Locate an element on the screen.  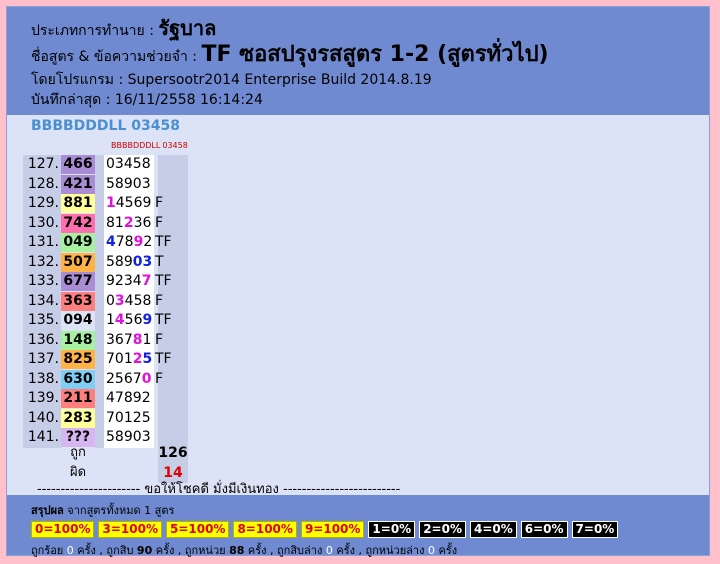
row-number: 130. is located at coordinates (42, 223).